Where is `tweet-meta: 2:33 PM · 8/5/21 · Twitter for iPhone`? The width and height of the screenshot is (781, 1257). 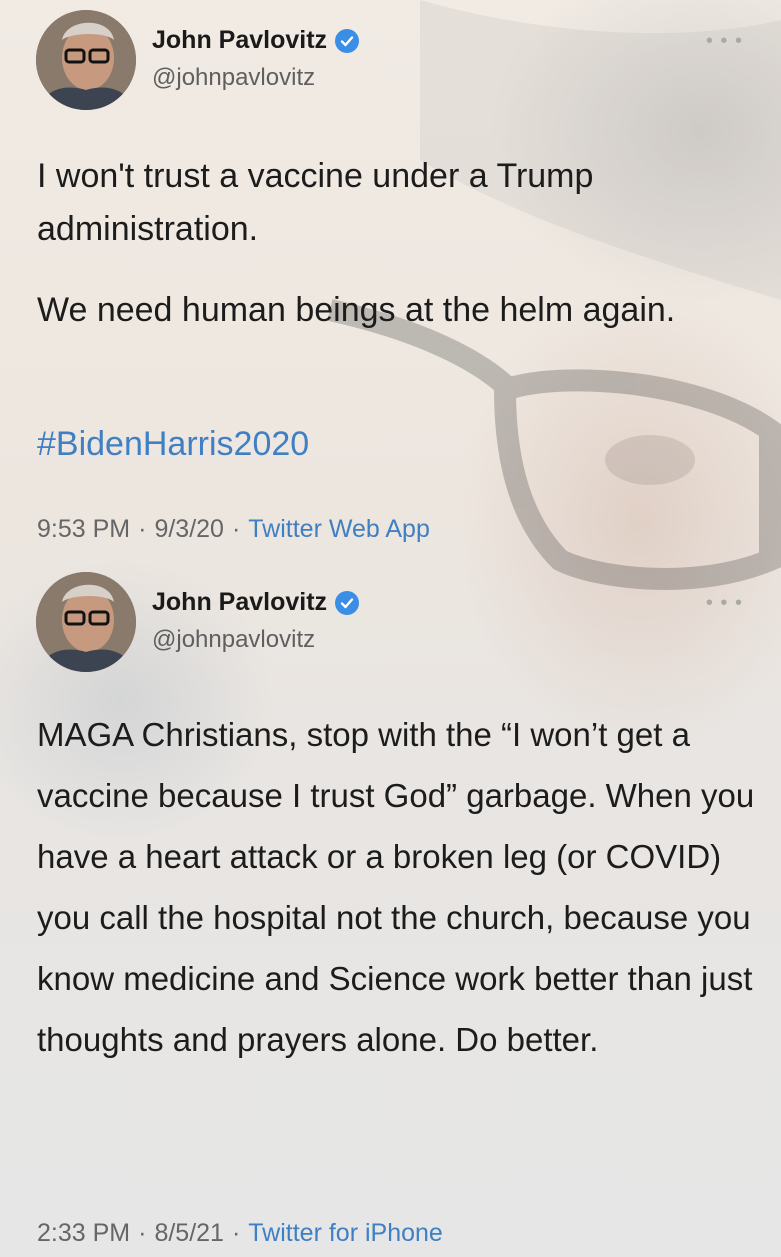
tweet-meta: 2:33 PM · 8/5/21 · Twitter for iPhone is located at coordinates (240, 1233).